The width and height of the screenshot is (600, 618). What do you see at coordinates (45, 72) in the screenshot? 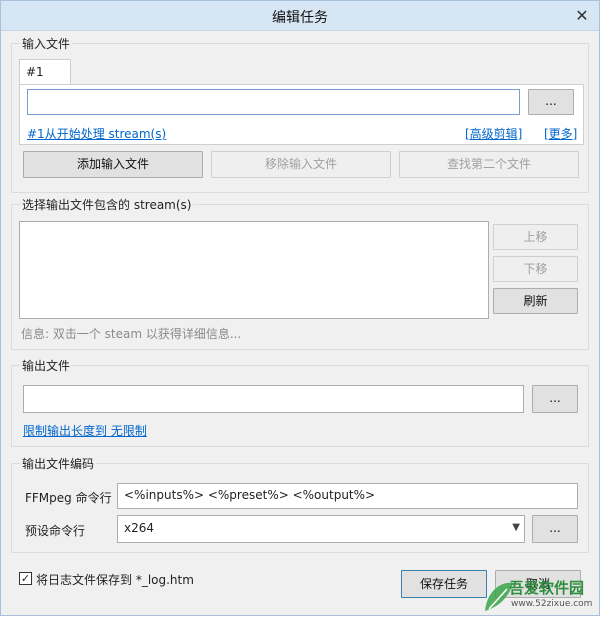
I see `tab-input-1: #1` at bounding box center [45, 72].